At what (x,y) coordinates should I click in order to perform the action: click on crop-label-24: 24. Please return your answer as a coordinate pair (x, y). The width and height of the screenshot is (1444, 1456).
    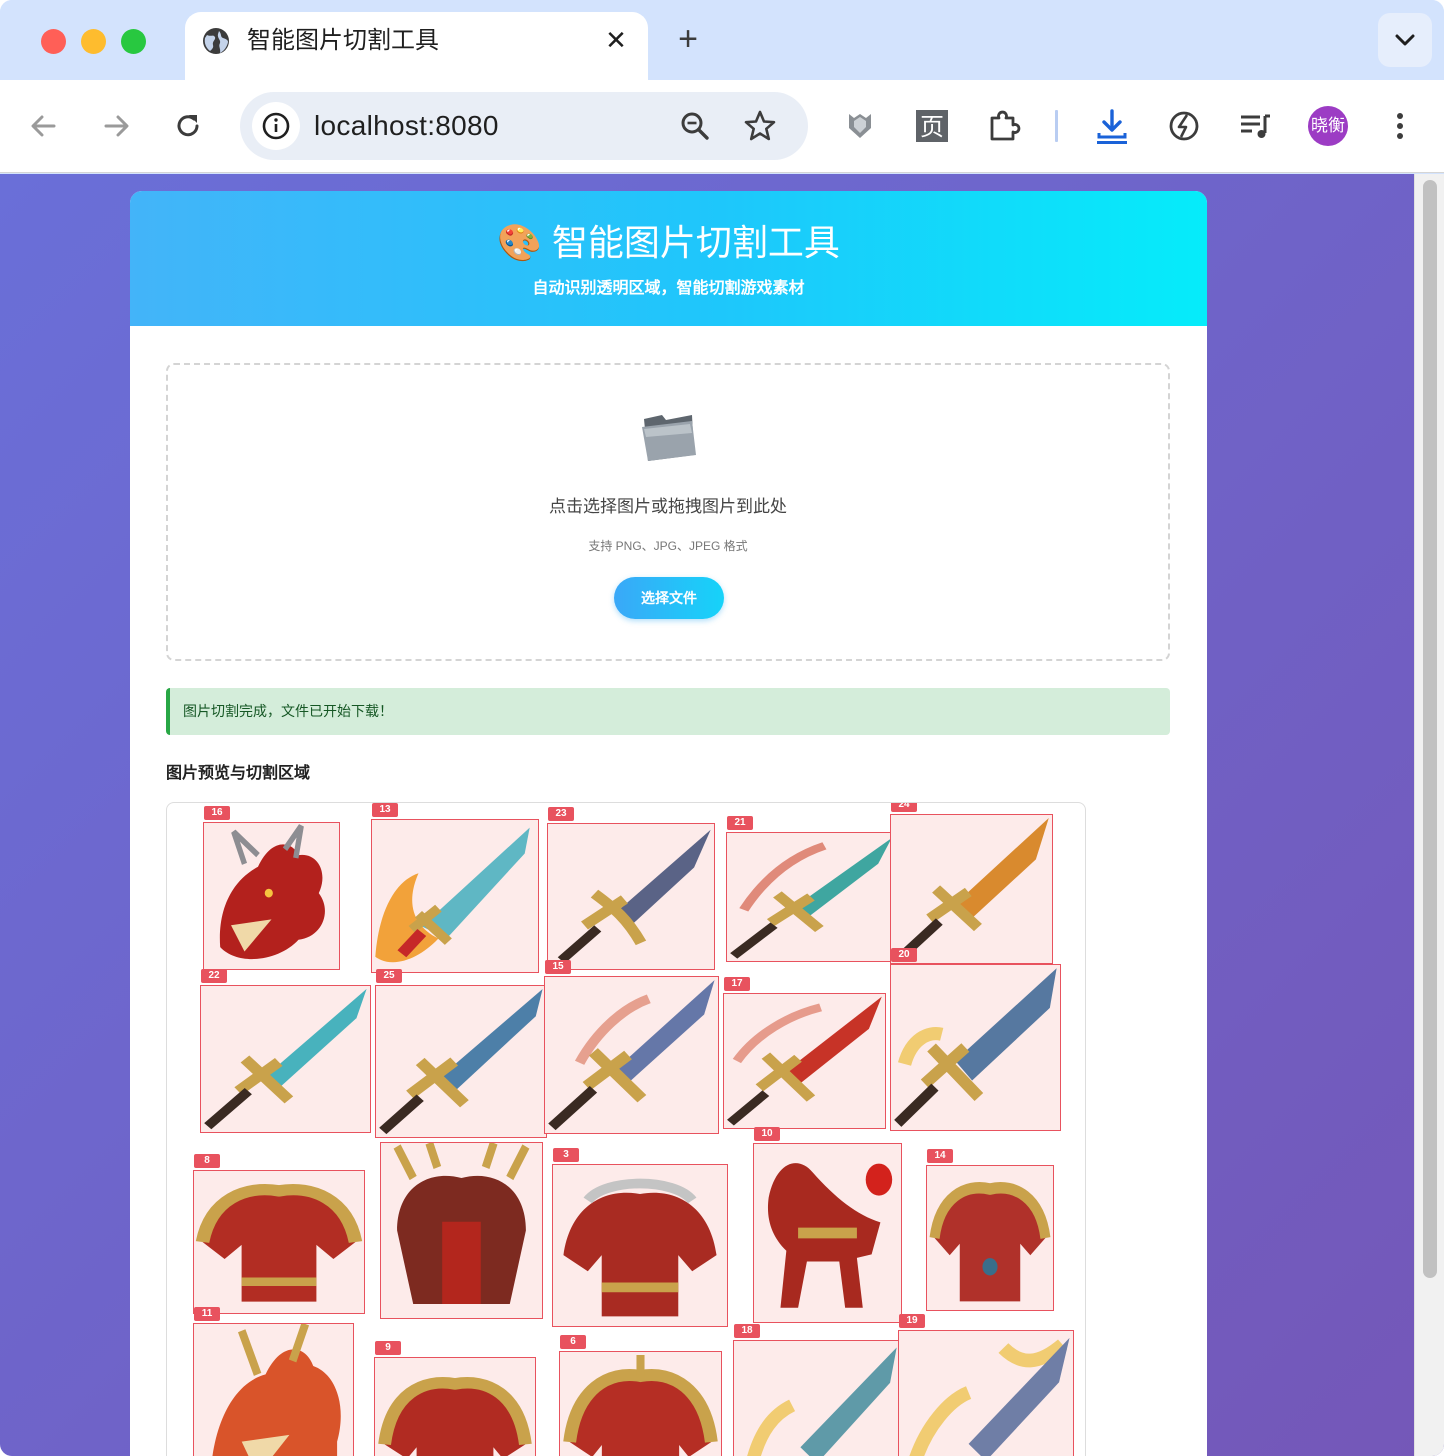
    Looking at the image, I should click on (904, 807).